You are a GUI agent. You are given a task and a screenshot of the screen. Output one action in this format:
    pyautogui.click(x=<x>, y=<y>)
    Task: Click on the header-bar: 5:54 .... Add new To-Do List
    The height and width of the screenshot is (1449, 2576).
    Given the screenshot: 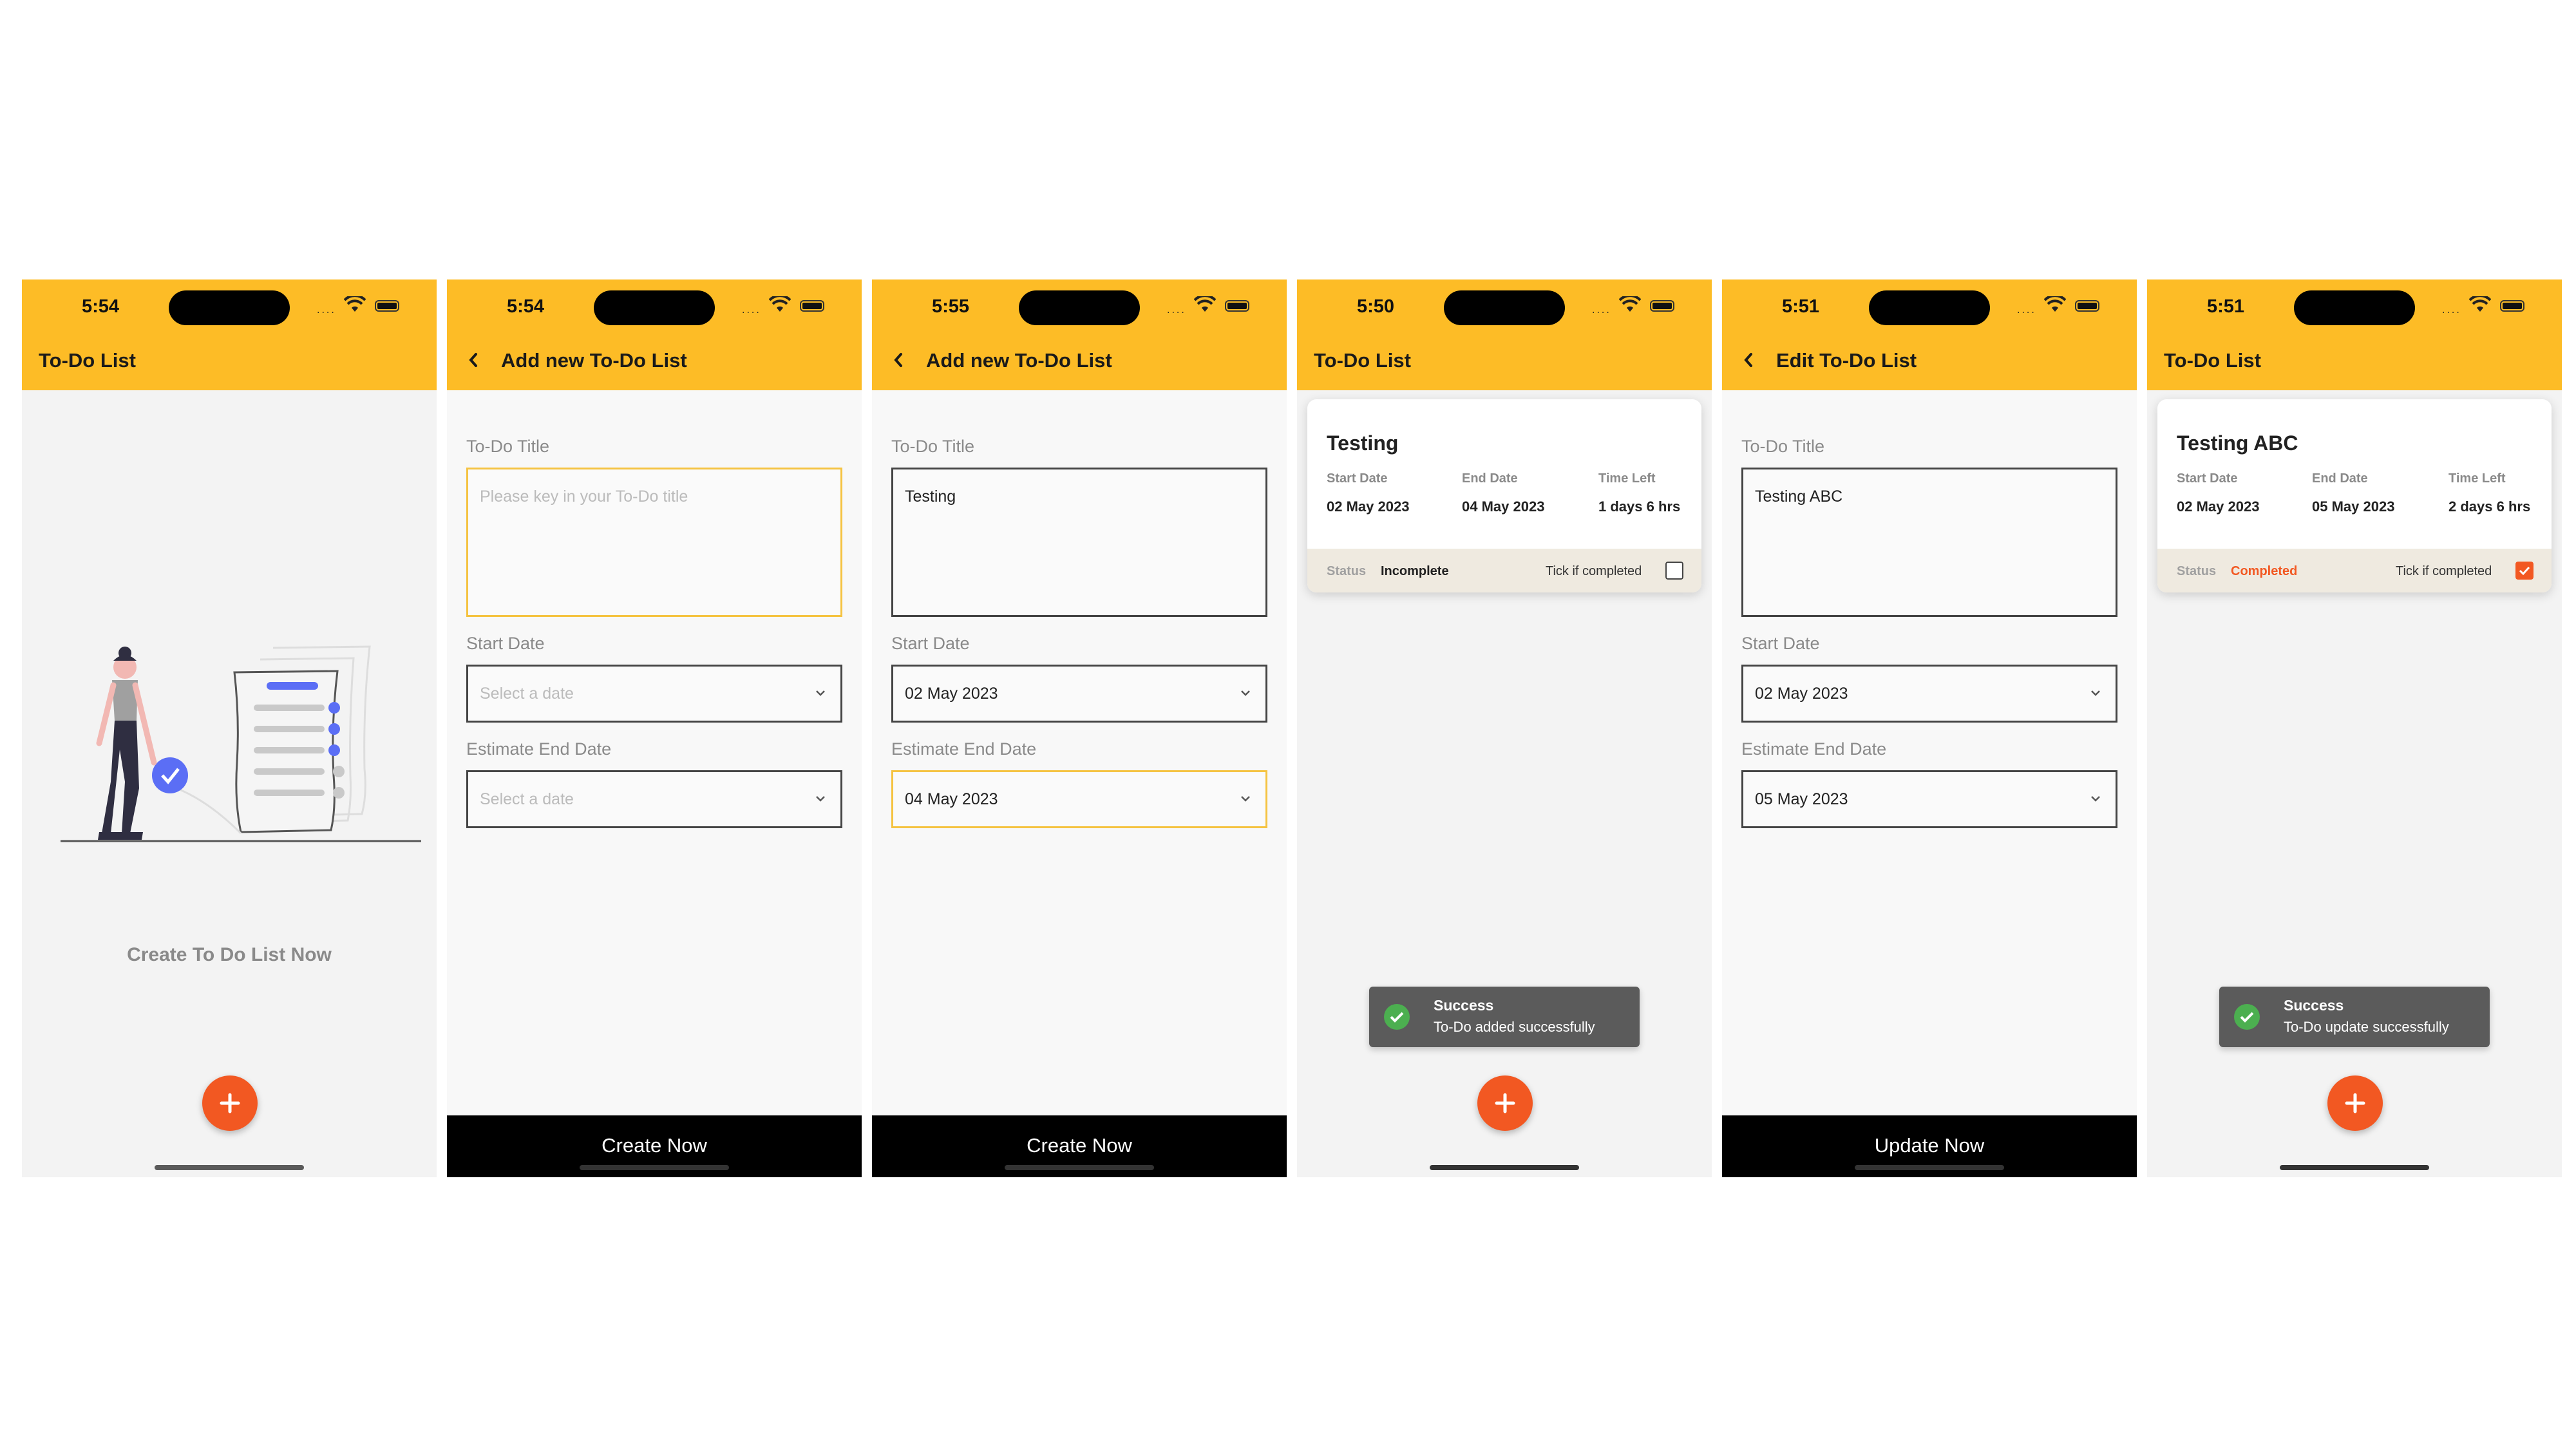 What is the action you would take?
    pyautogui.click(x=654, y=334)
    